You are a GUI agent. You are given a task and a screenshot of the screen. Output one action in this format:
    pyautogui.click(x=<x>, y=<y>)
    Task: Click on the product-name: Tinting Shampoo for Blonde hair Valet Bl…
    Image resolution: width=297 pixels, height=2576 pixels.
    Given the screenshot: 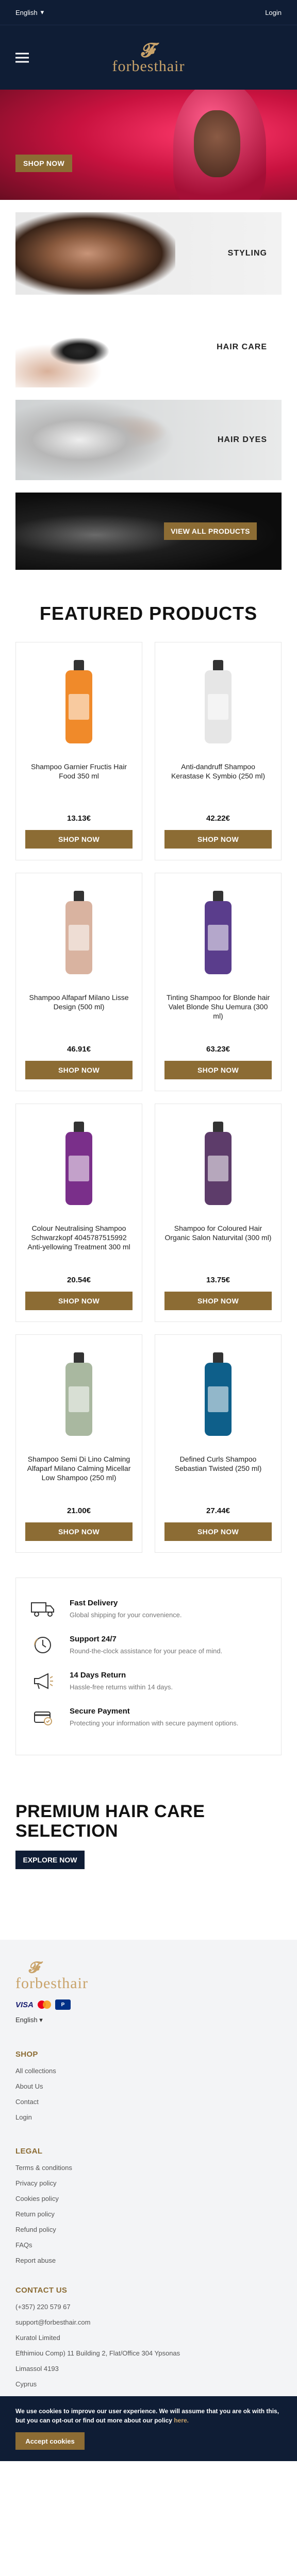 What is the action you would take?
    pyautogui.click(x=218, y=1017)
    